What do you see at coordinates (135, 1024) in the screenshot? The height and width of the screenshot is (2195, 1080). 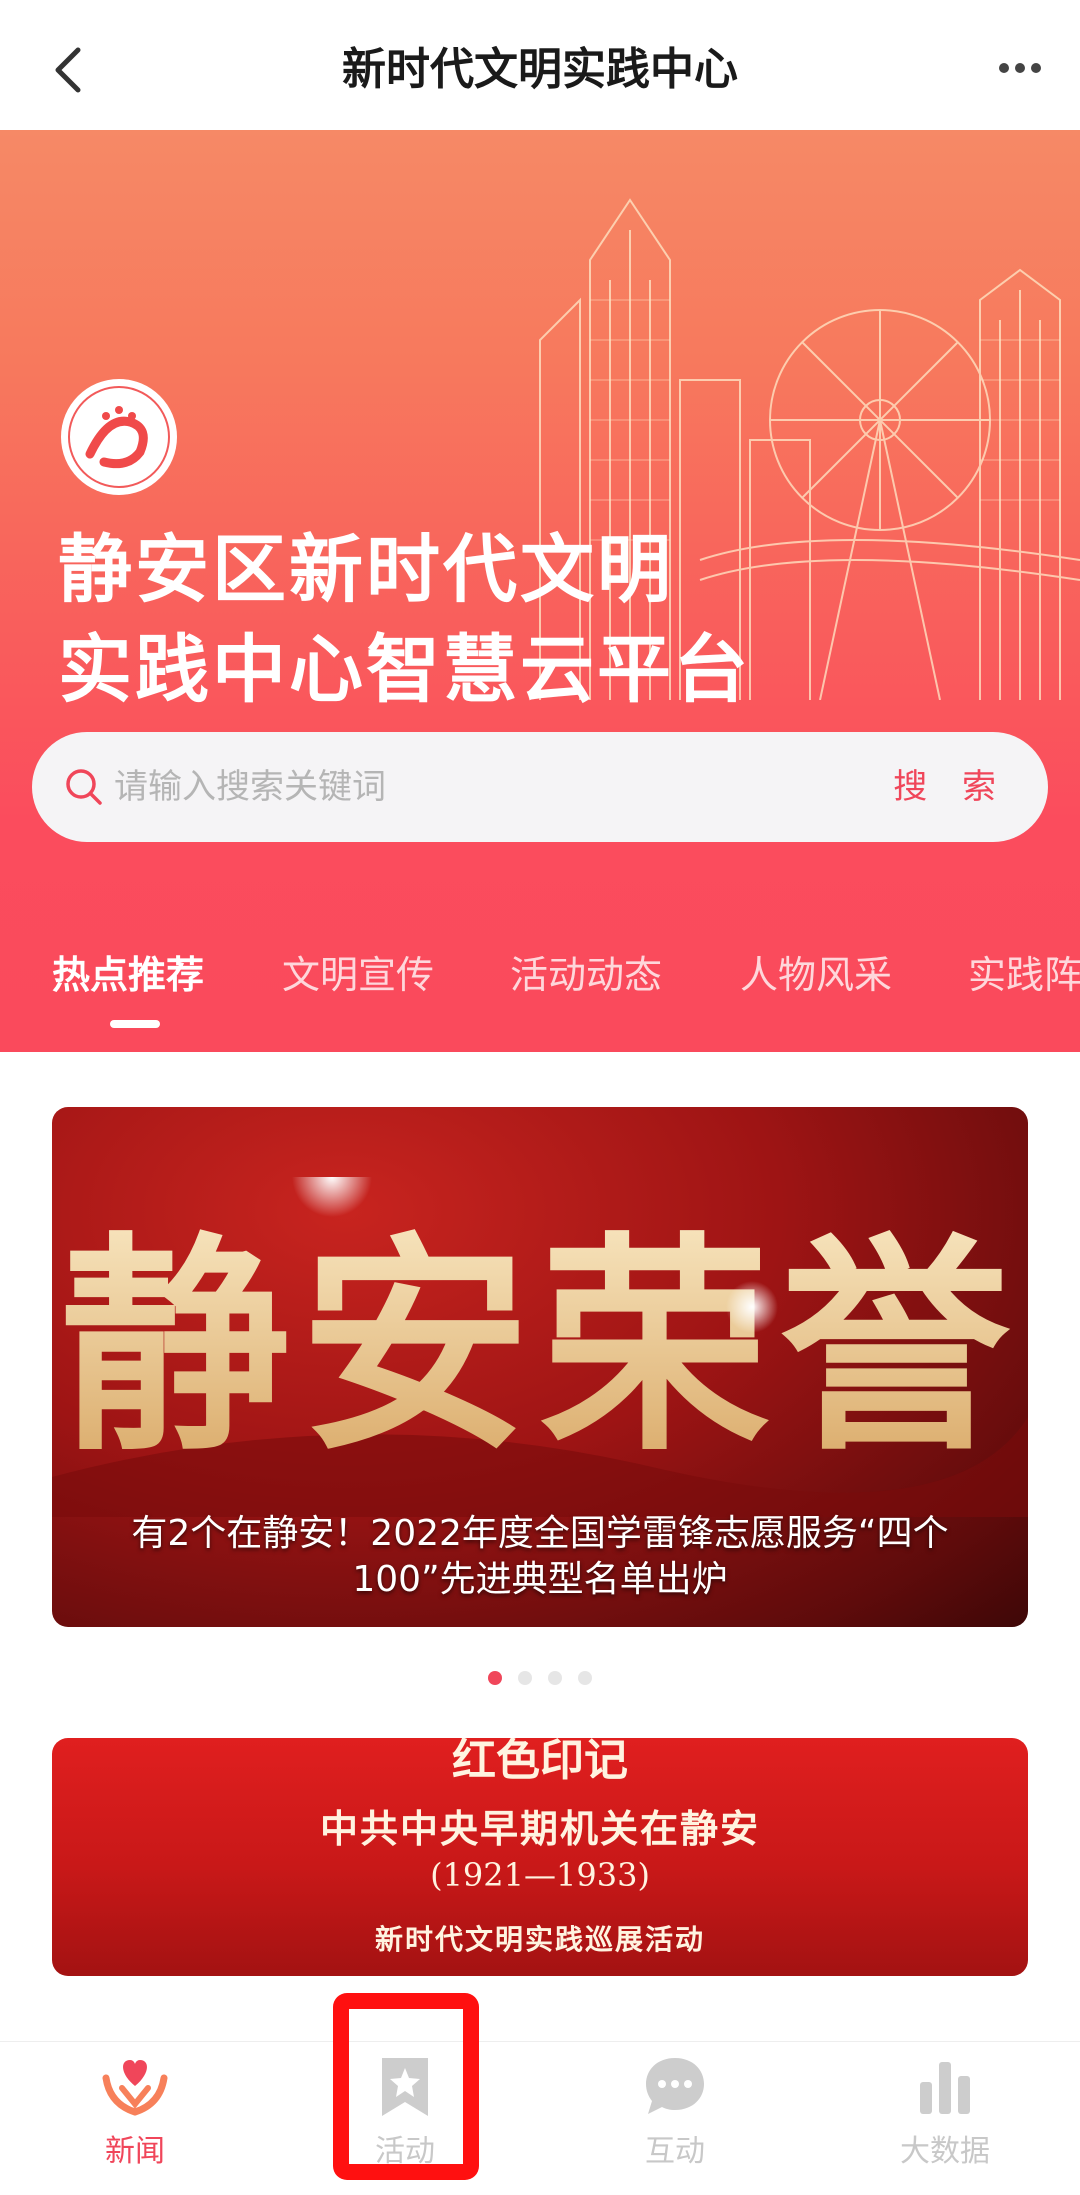 I see `tab-active-indicator` at bounding box center [135, 1024].